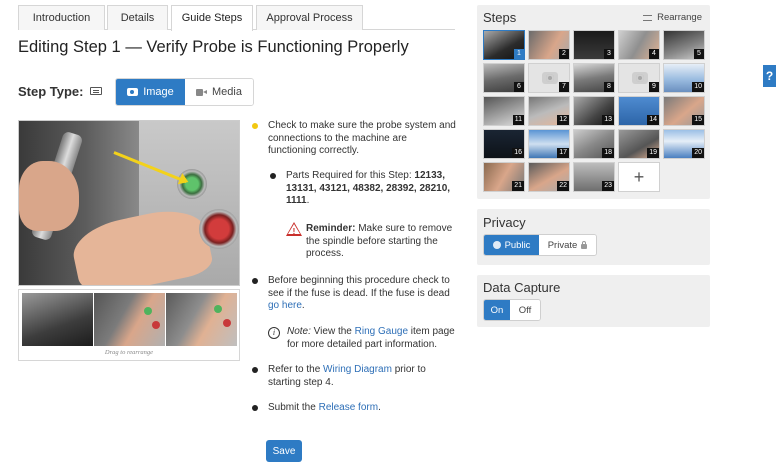 This screenshot has width=776, height=468. Describe the element at coordinates (654, 87) in the screenshot. I see `step-number: 9` at that location.